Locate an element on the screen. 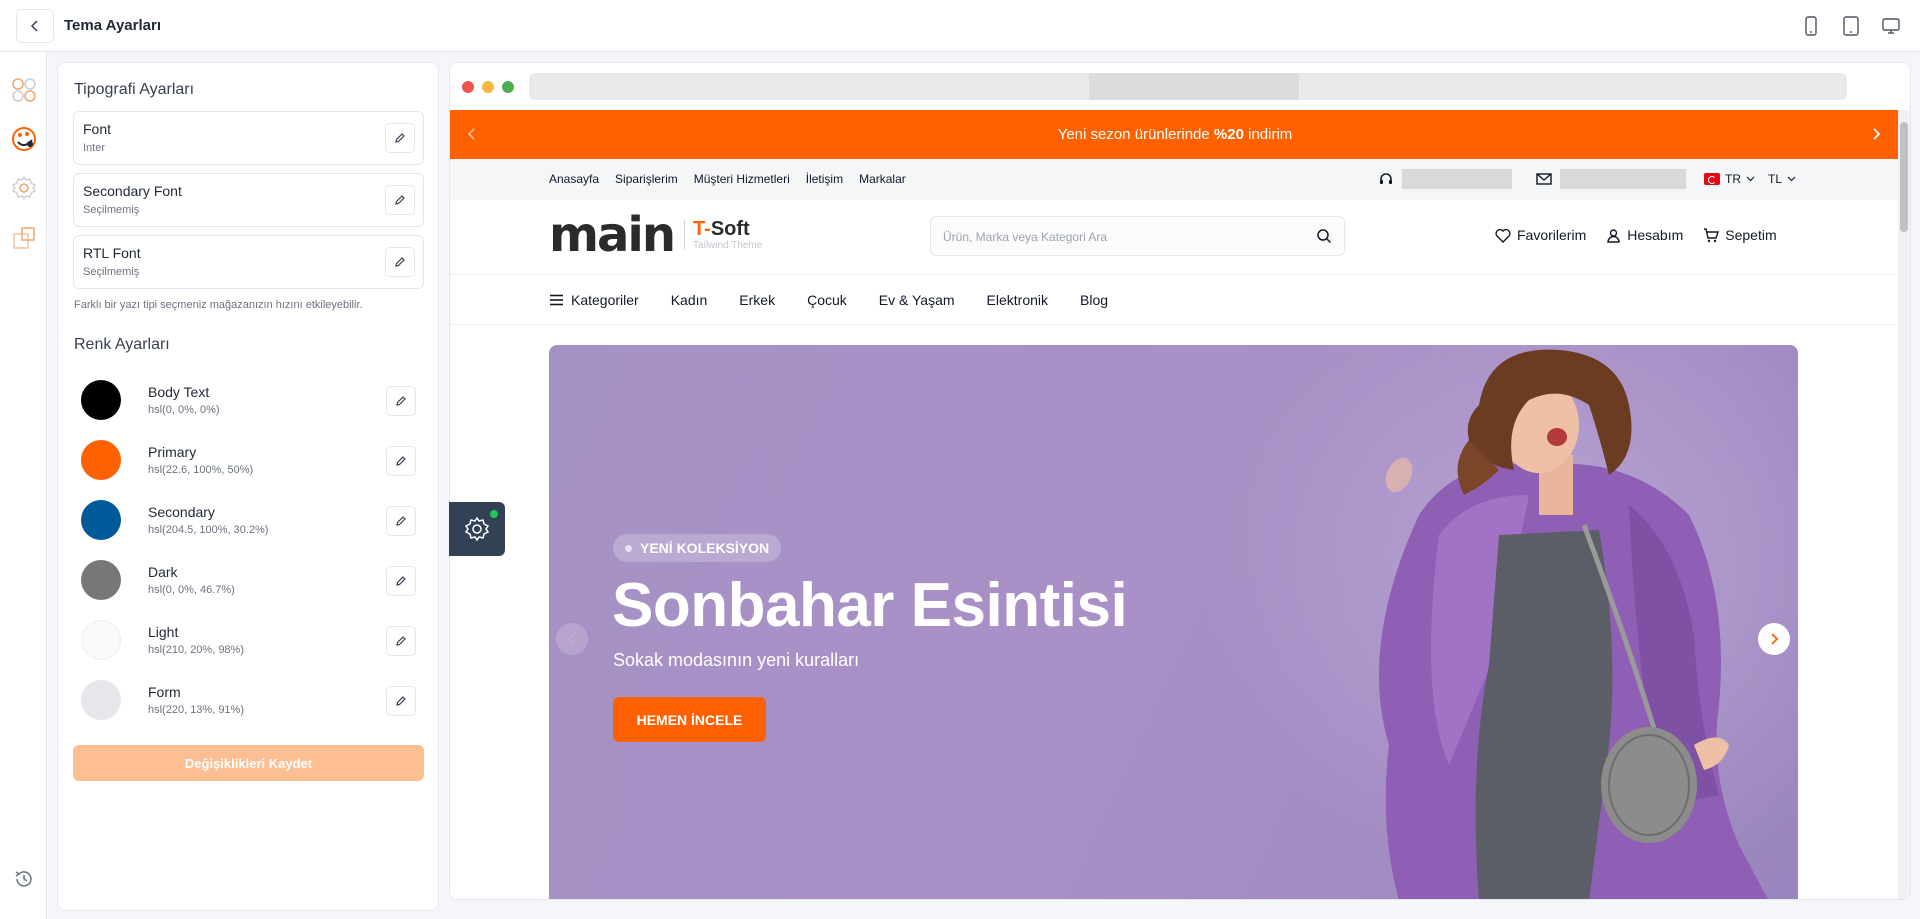 Image resolution: width=1920 pixels, height=919 pixels. category-kids: Çocuk is located at coordinates (827, 300).